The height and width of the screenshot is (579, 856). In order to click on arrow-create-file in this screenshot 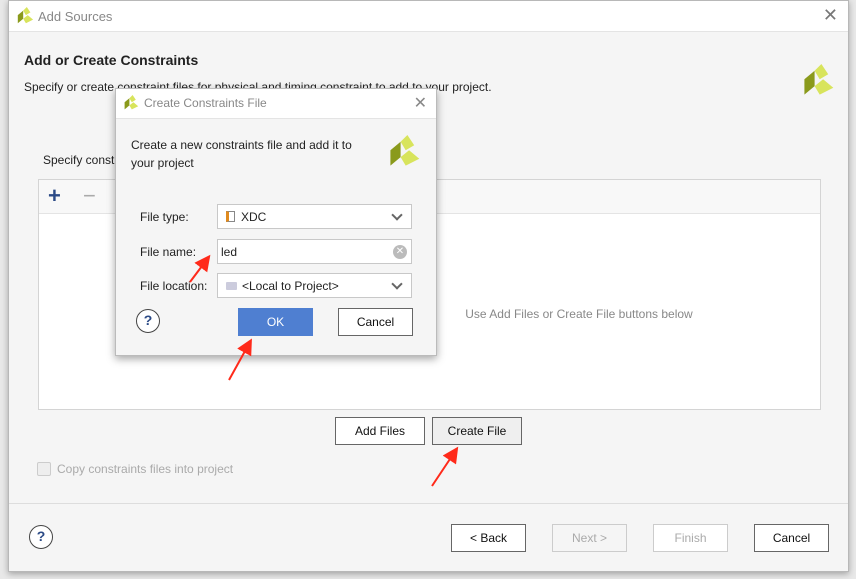, I will do `click(445, 466)`.